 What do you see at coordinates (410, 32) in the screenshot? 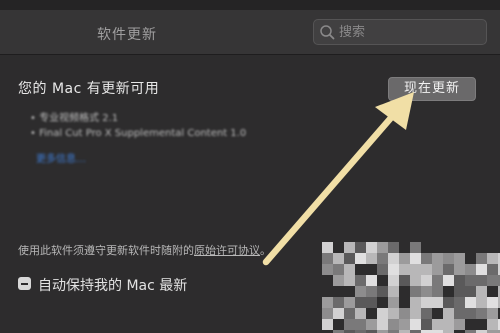
I see `search-input` at bounding box center [410, 32].